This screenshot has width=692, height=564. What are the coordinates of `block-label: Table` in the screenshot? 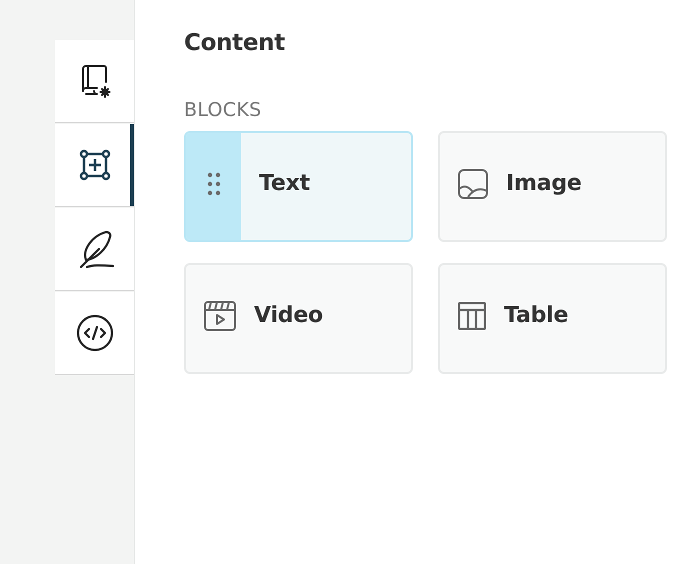 It's located at (536, 315).